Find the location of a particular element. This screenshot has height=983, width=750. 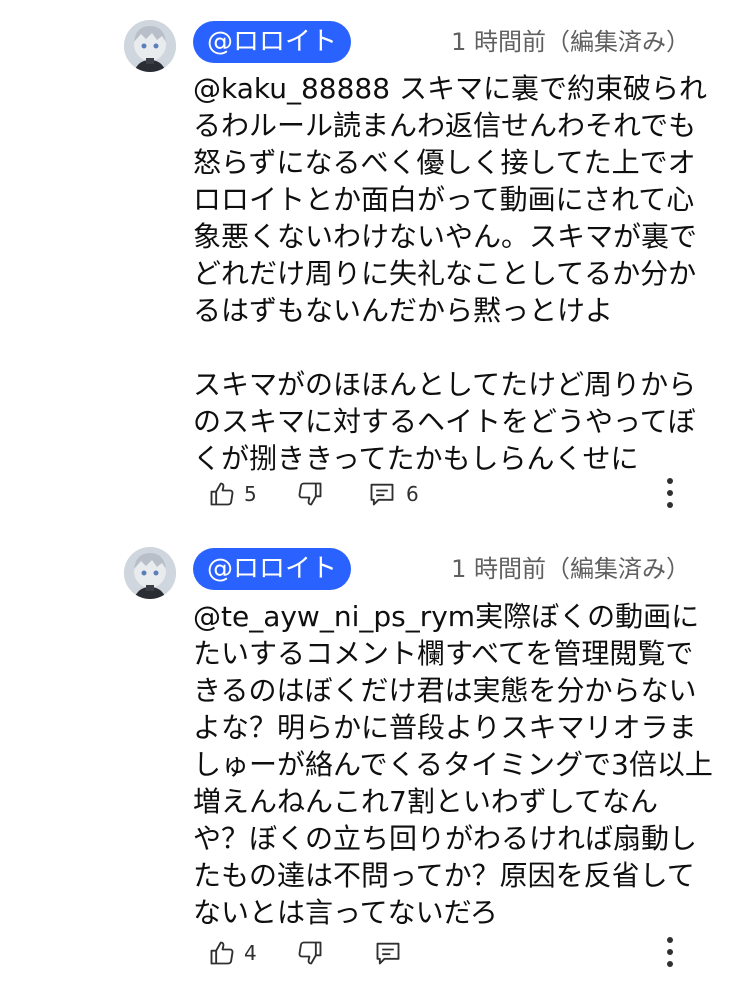

like-count: 5 is located at coordinates (250, 494).